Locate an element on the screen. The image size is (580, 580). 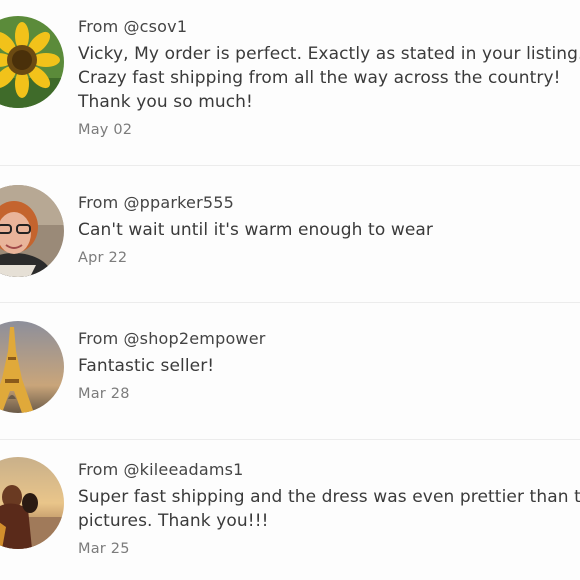
eiffel-tower-avatar is located at coordinates (32, 367).